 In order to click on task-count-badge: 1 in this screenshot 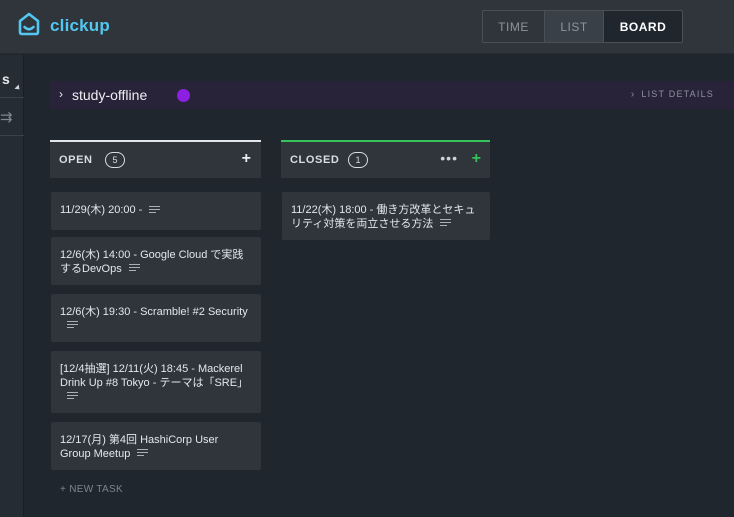, I will do `click(358, 160)`.